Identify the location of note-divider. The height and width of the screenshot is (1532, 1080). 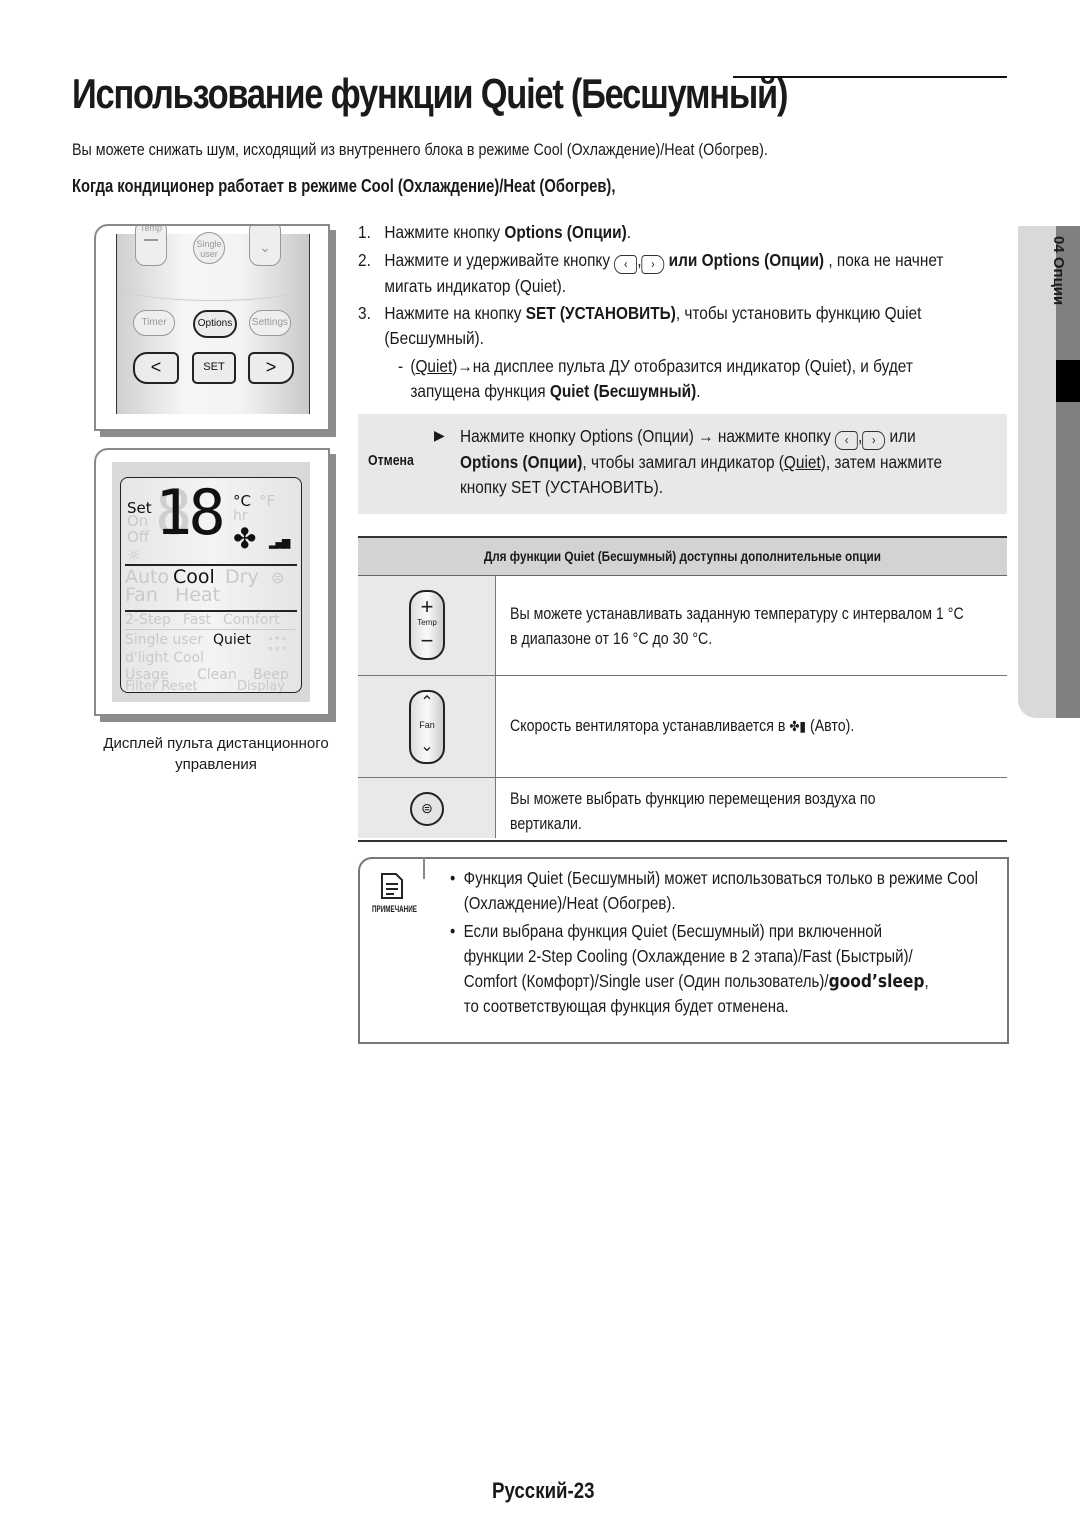
(424, 868).